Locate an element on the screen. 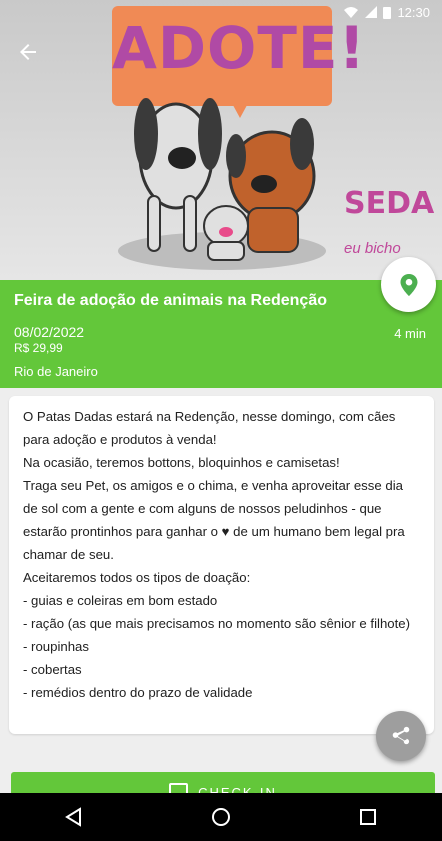  description-line: Aceitaremos todos os tipos de doação: is located at coordinates (137, 577).